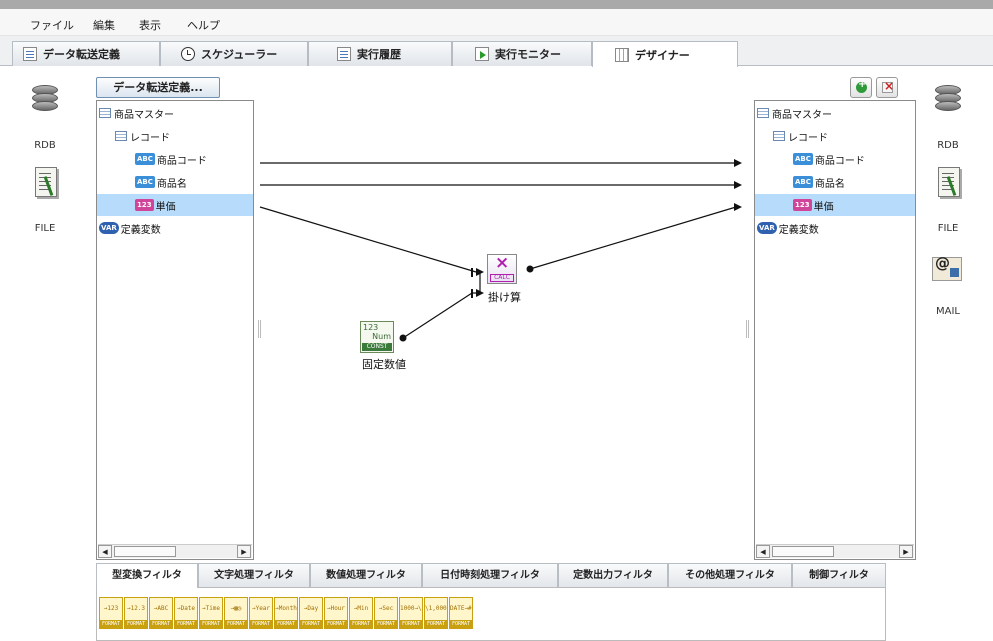 The width and height of the screenshot is (993, 641). Describe the element at coordinates (377, 337) in the screenshot. I see `const-number-node: 123 Num CONST` at that location.